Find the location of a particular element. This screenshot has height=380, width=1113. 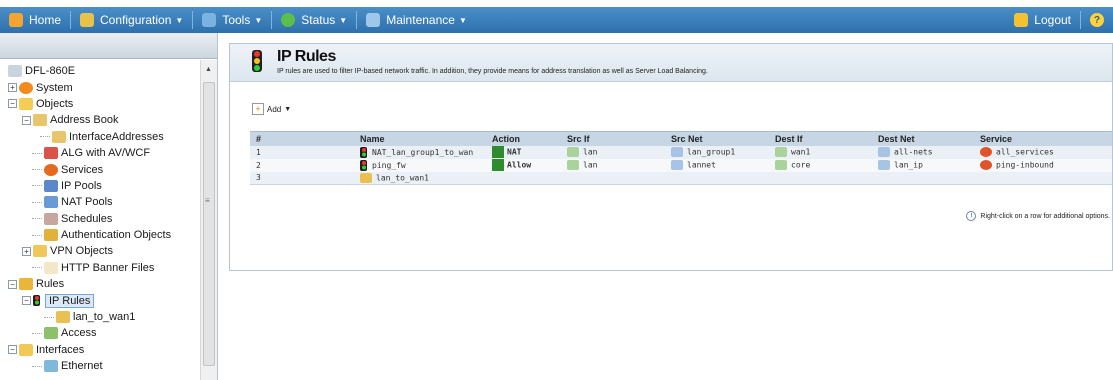

cell-src-if-text: lan is located at coordinates (590, 152).